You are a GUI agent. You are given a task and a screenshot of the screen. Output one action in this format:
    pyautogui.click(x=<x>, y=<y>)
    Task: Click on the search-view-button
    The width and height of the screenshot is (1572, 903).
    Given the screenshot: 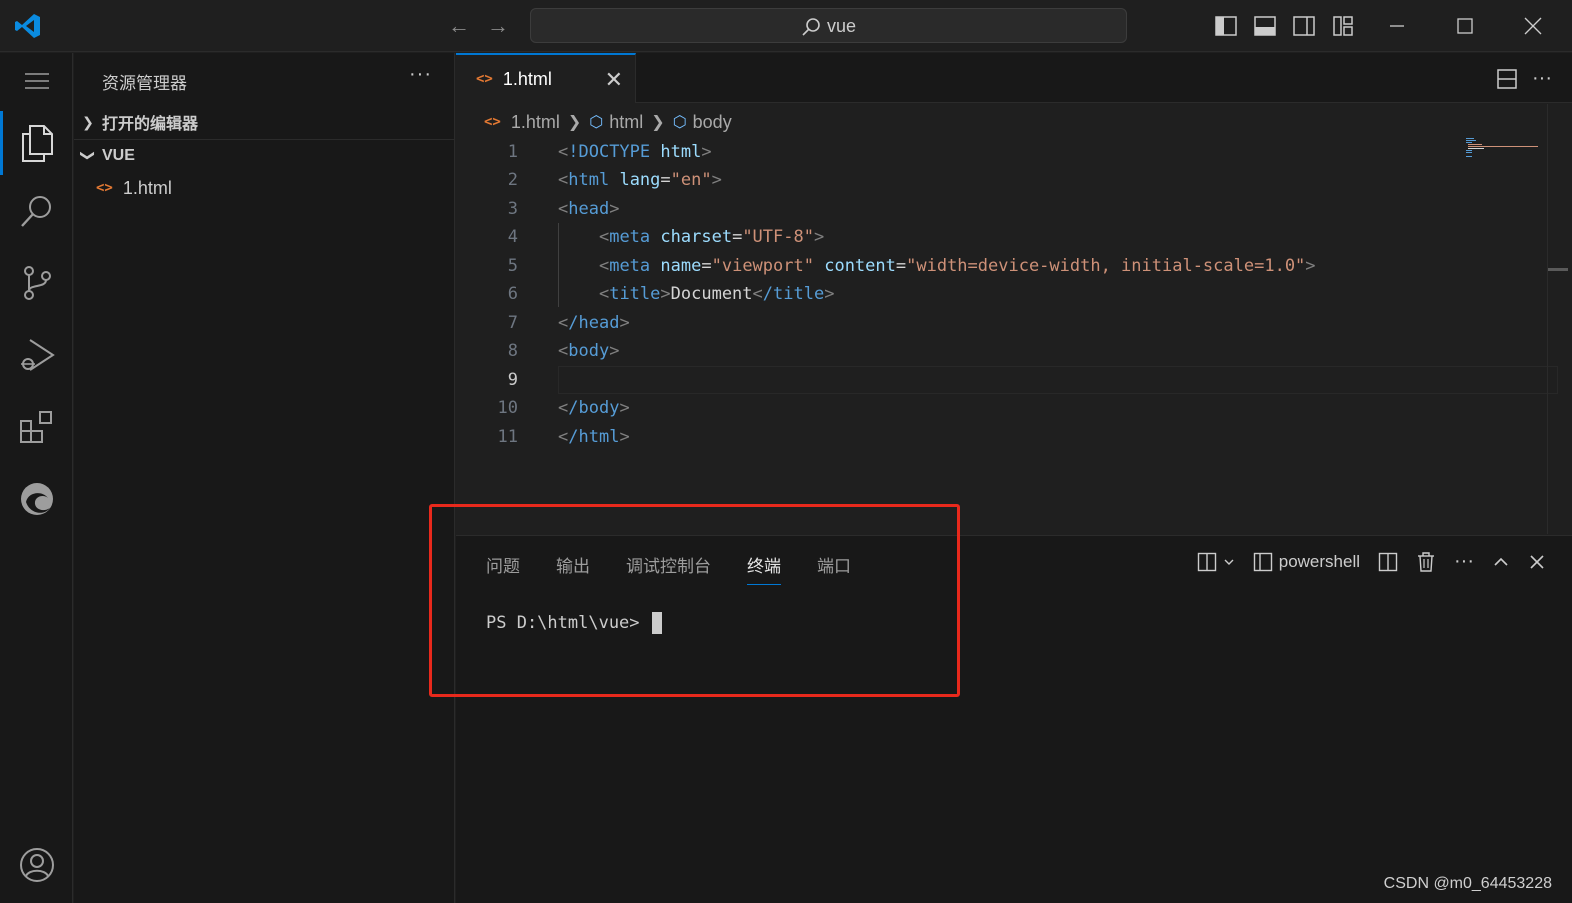 What is the action you would take?
    pyautogui.click(x=36, y=211)
    